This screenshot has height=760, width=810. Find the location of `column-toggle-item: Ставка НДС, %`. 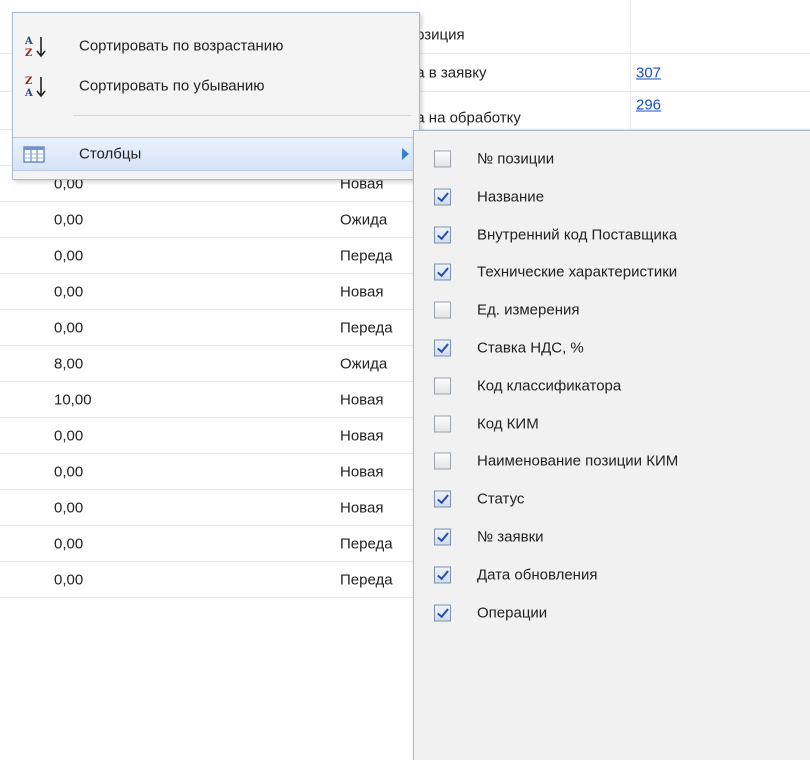

column-toggle-item: Ставка НДС, % is located at coordinates (612, 348).